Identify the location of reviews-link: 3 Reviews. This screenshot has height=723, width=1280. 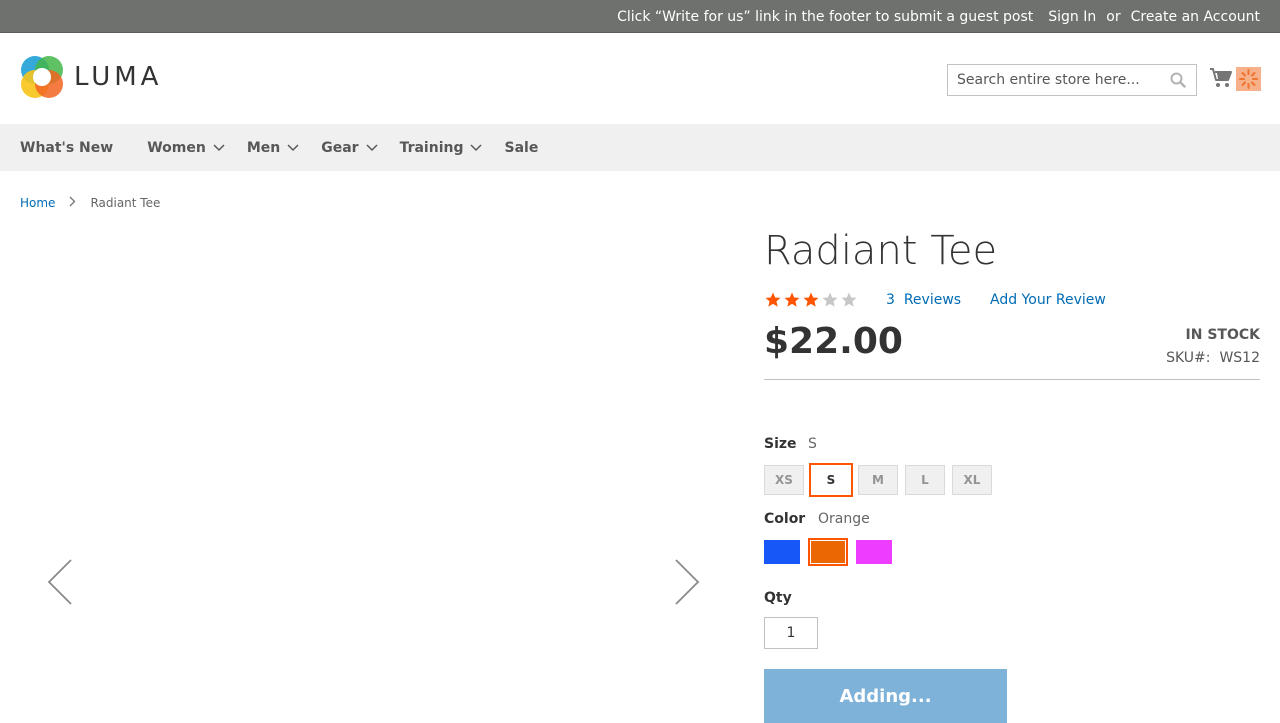
(923, 300).